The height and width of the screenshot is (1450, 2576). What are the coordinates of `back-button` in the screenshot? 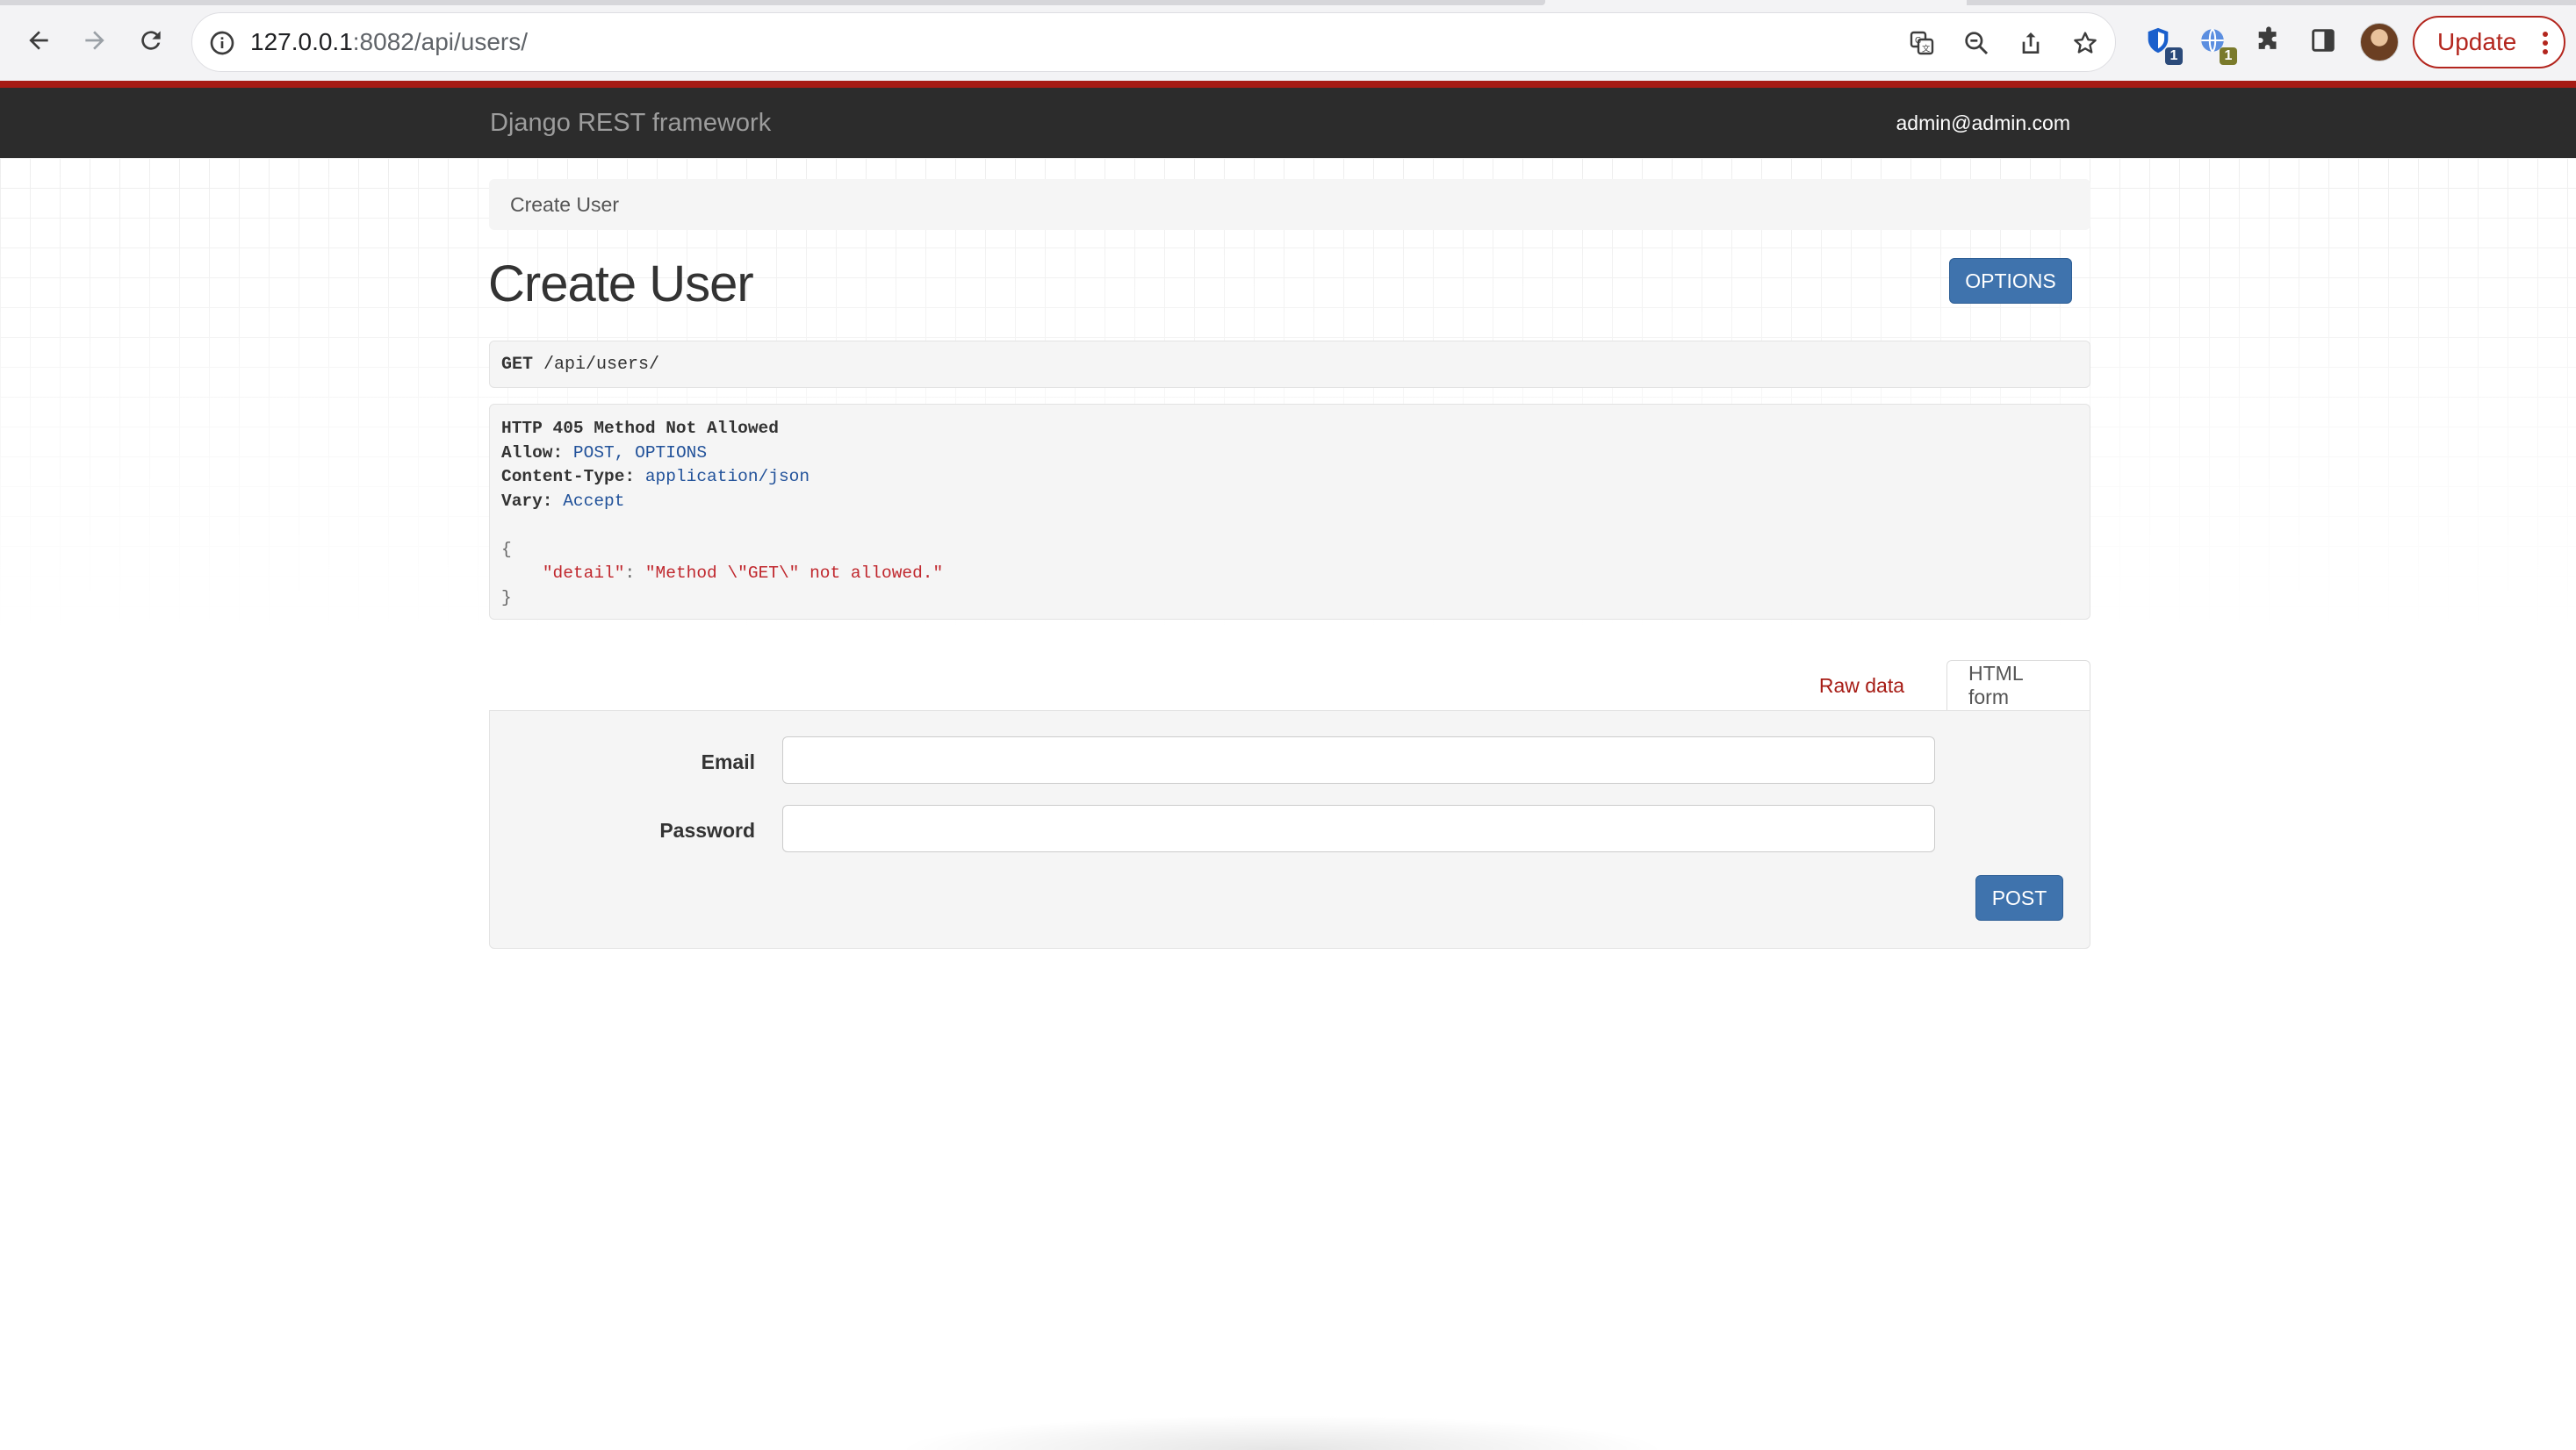 It's located at (39, 40).